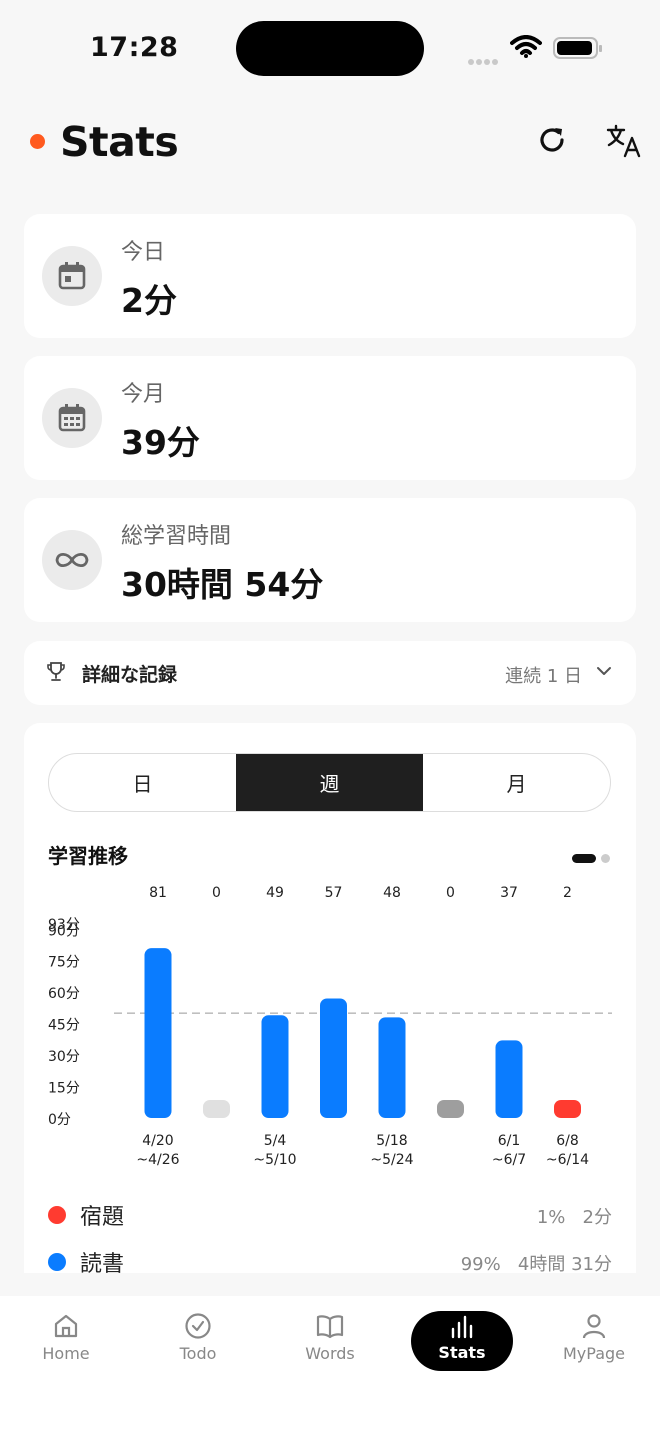 The width and height of the screenshot is (660, 1434). I want to click on calendar-month-icon, so click(72, 418).